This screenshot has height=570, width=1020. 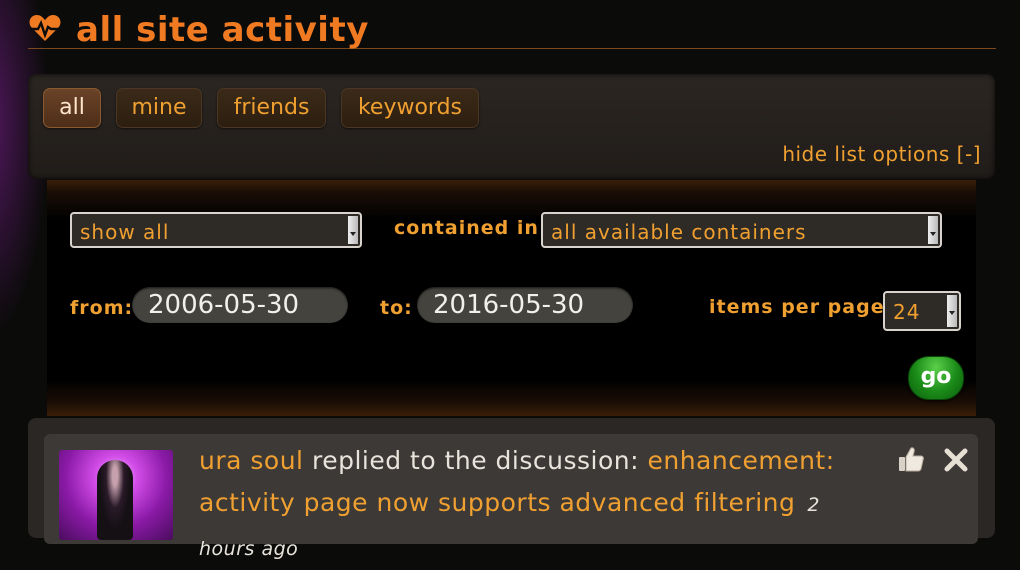 What do you see at coordinates (222, 30) in the screenshot?
I see `page-title: all site activity` at bounding box center [222, 30].